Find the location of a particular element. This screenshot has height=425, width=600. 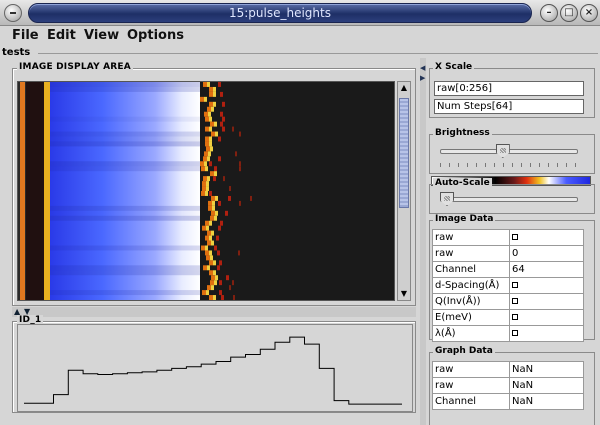

table-row: E(meV) is located at coordinates (508, 317).